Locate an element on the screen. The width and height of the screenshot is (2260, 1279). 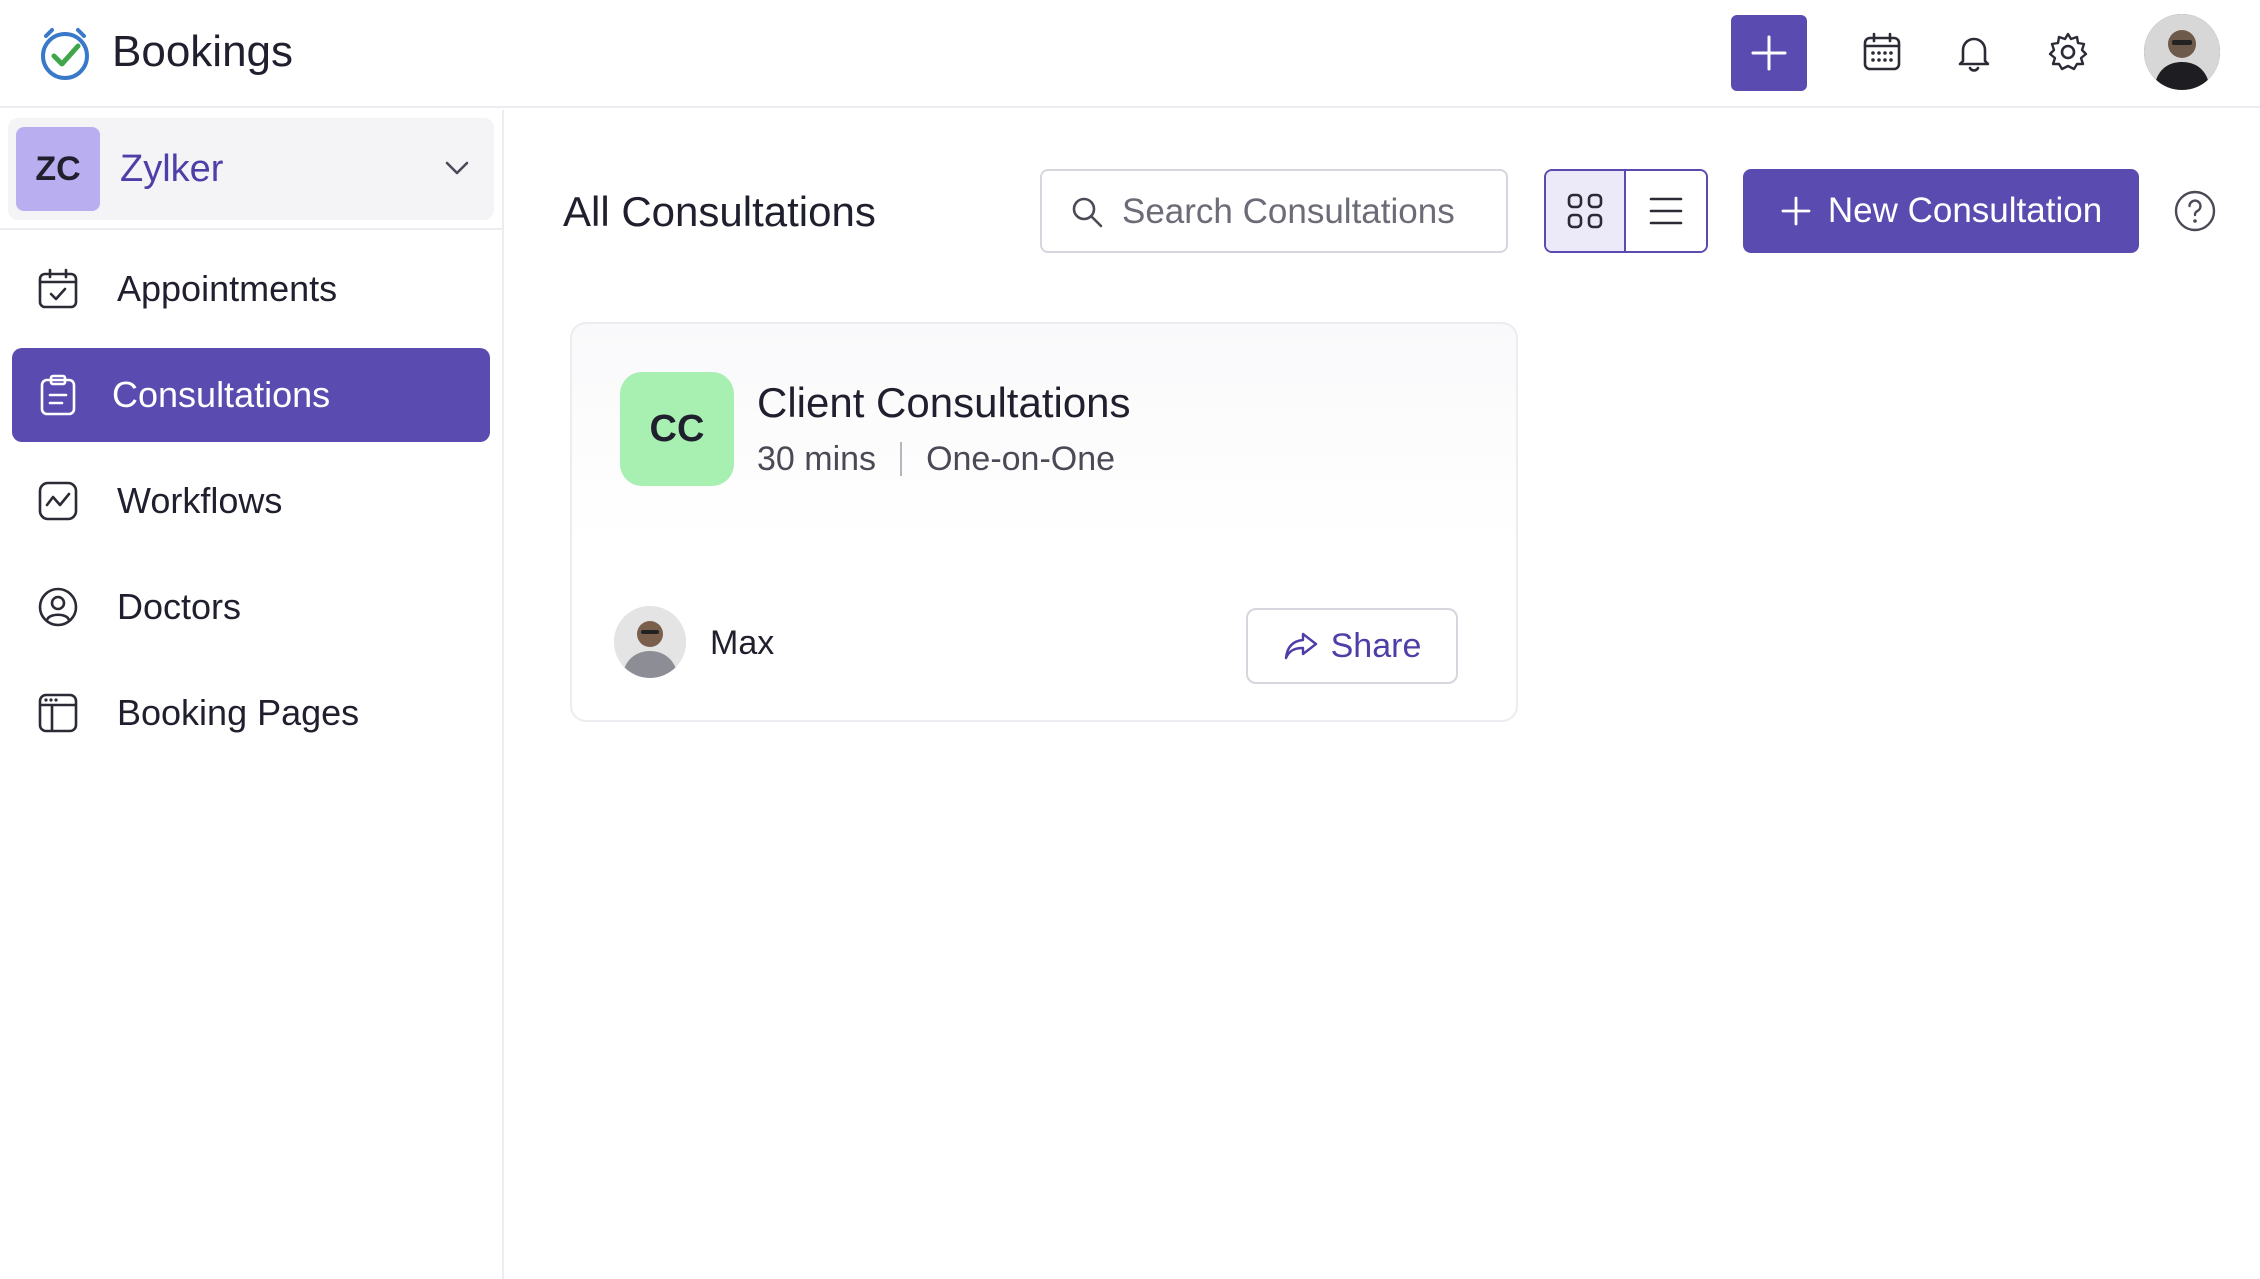
calendar-icon is located at coordinates (1882, 51).